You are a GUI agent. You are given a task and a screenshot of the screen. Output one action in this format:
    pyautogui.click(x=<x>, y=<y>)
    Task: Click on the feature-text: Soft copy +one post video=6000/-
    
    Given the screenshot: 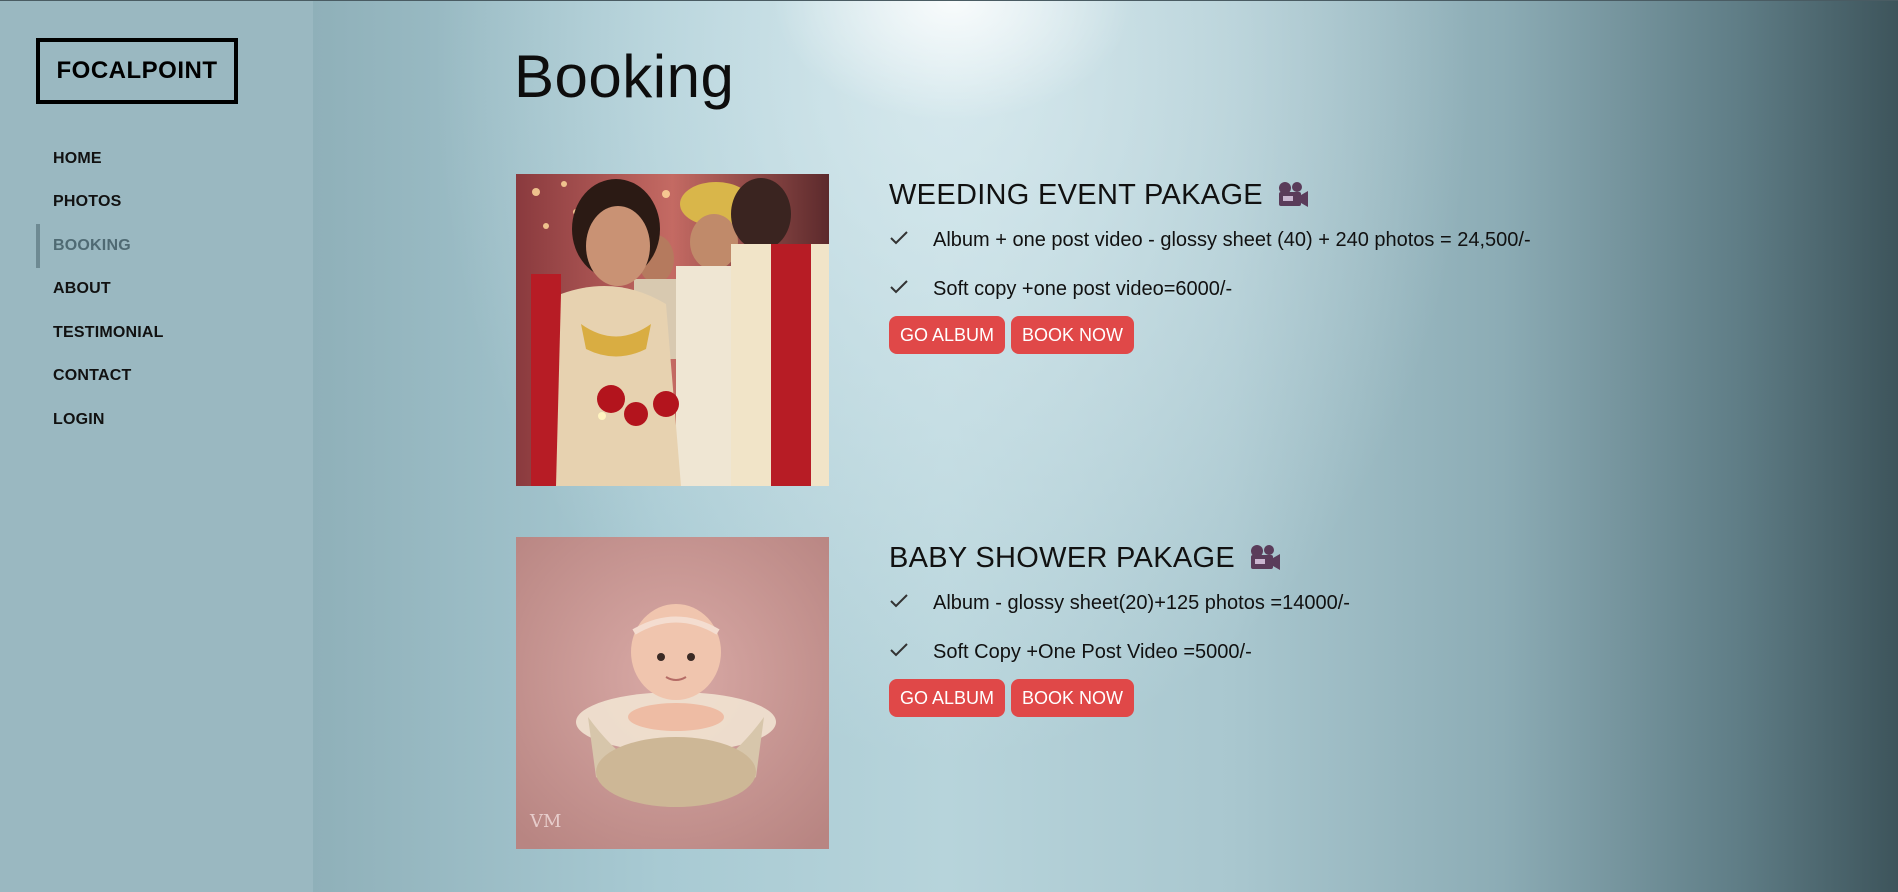 What is the action you would take?
    pyautogui.click(x=1083, y=289)
    